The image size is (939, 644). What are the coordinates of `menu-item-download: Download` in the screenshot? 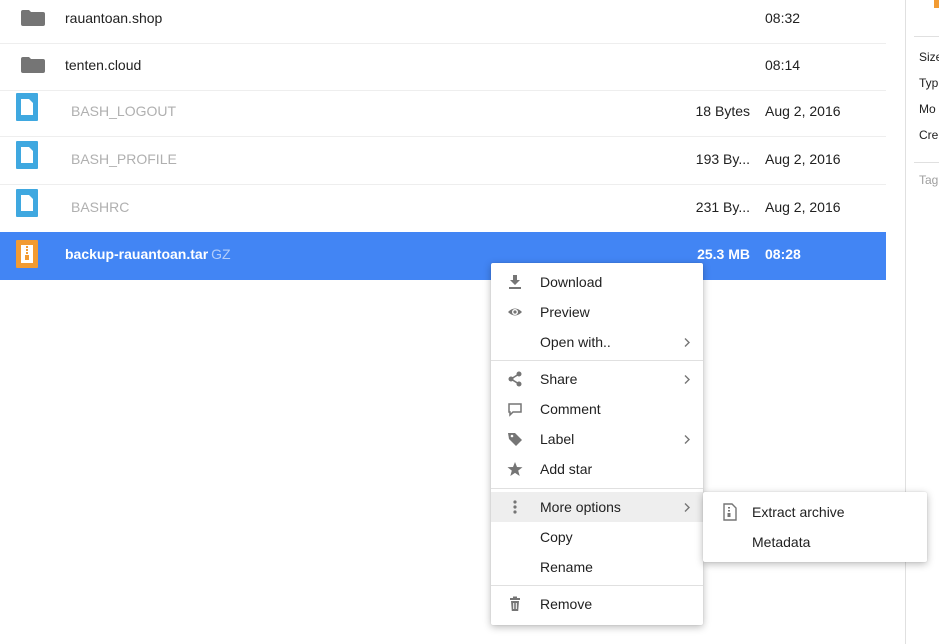 It's located at (597, 282).